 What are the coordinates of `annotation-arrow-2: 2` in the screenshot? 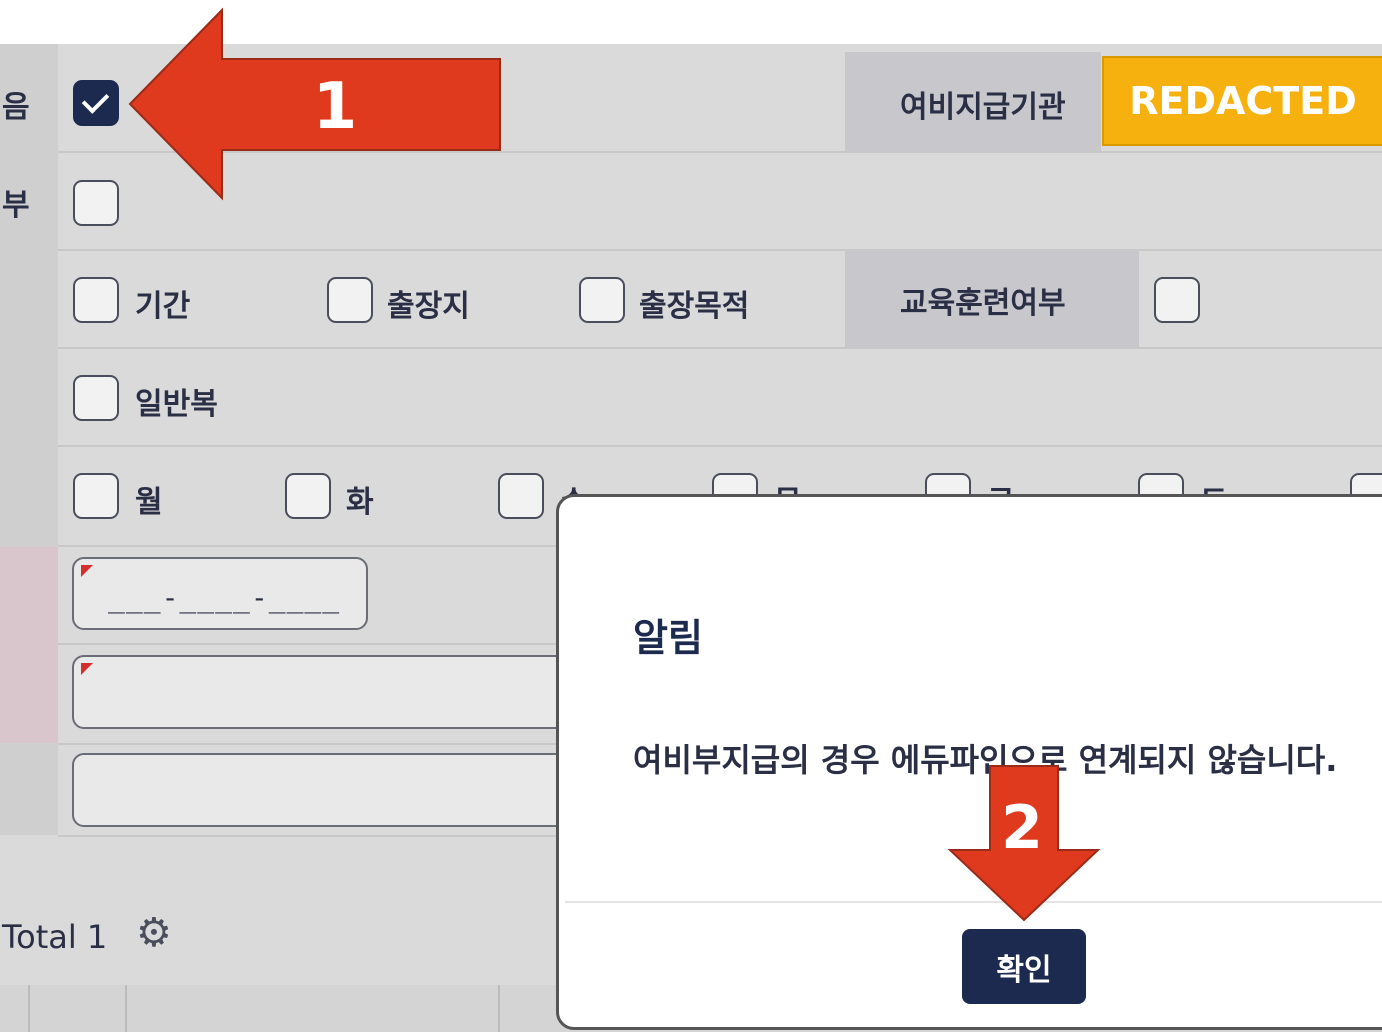 It's located at (1024, 843).